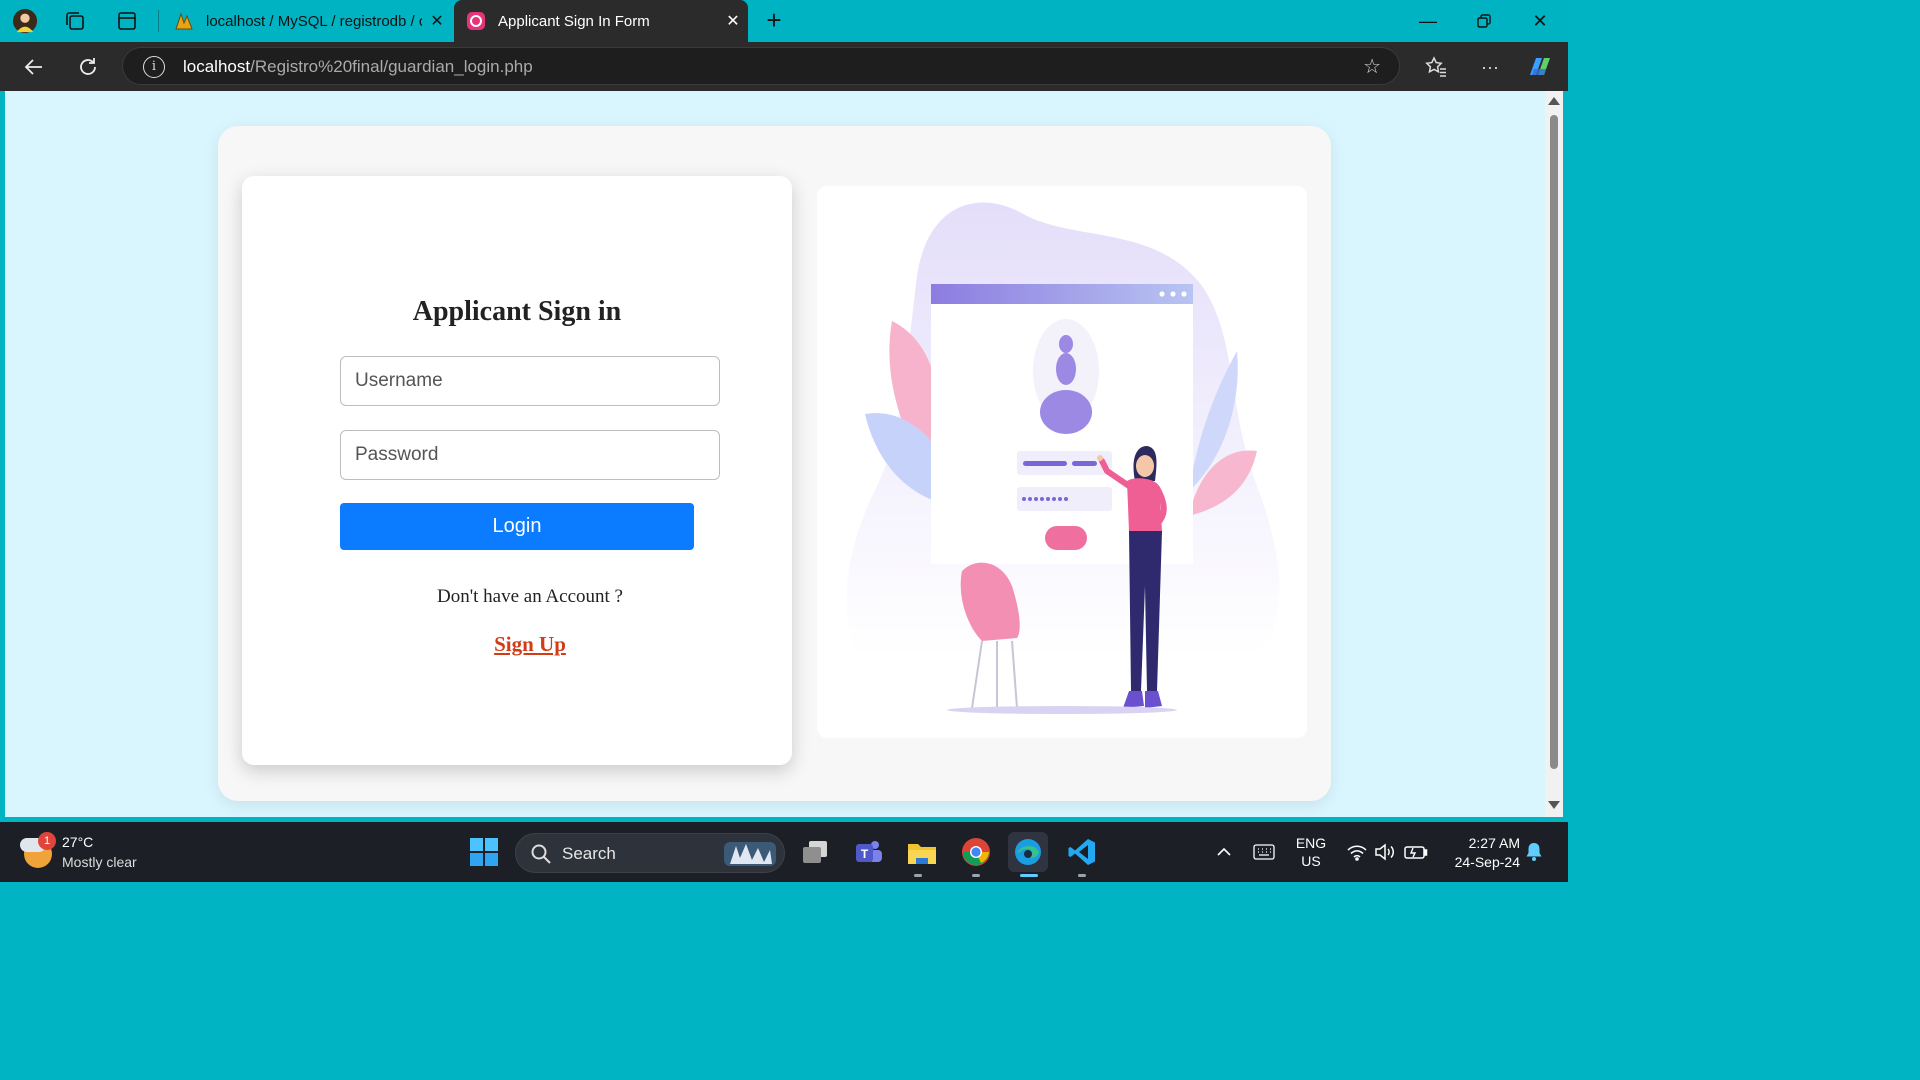 Image resolution: width=1920 pixels, height=1080 pixels. Describe the element at coordinates (1264, 852) in the screenshot. I see `keyboard-icon` at that location.